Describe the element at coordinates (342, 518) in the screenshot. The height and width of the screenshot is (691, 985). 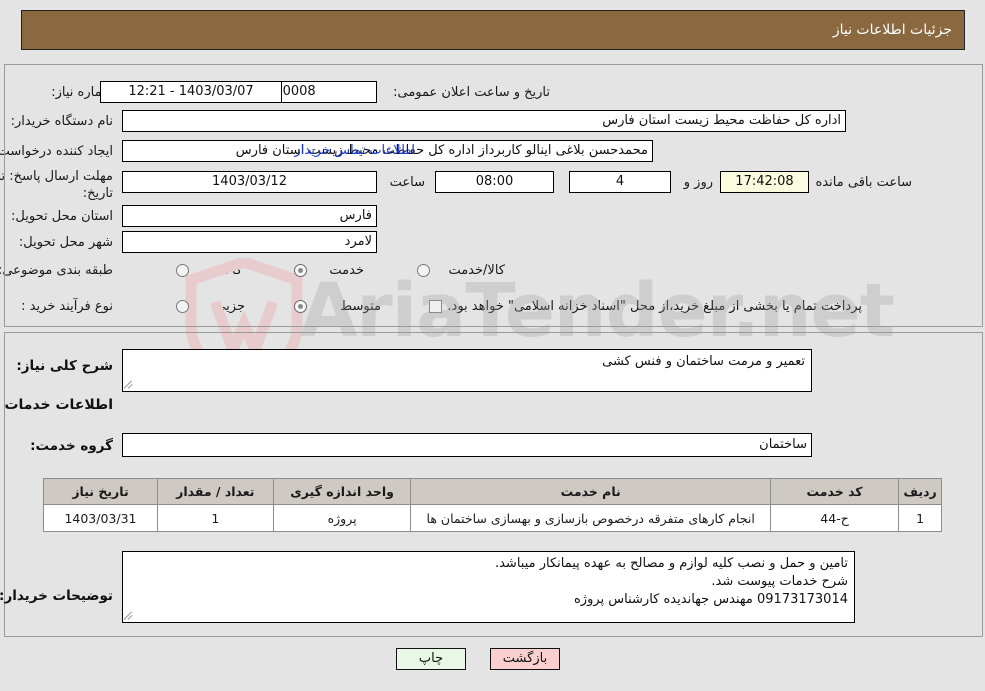
I see `cell-unit: پروژه` at that location.